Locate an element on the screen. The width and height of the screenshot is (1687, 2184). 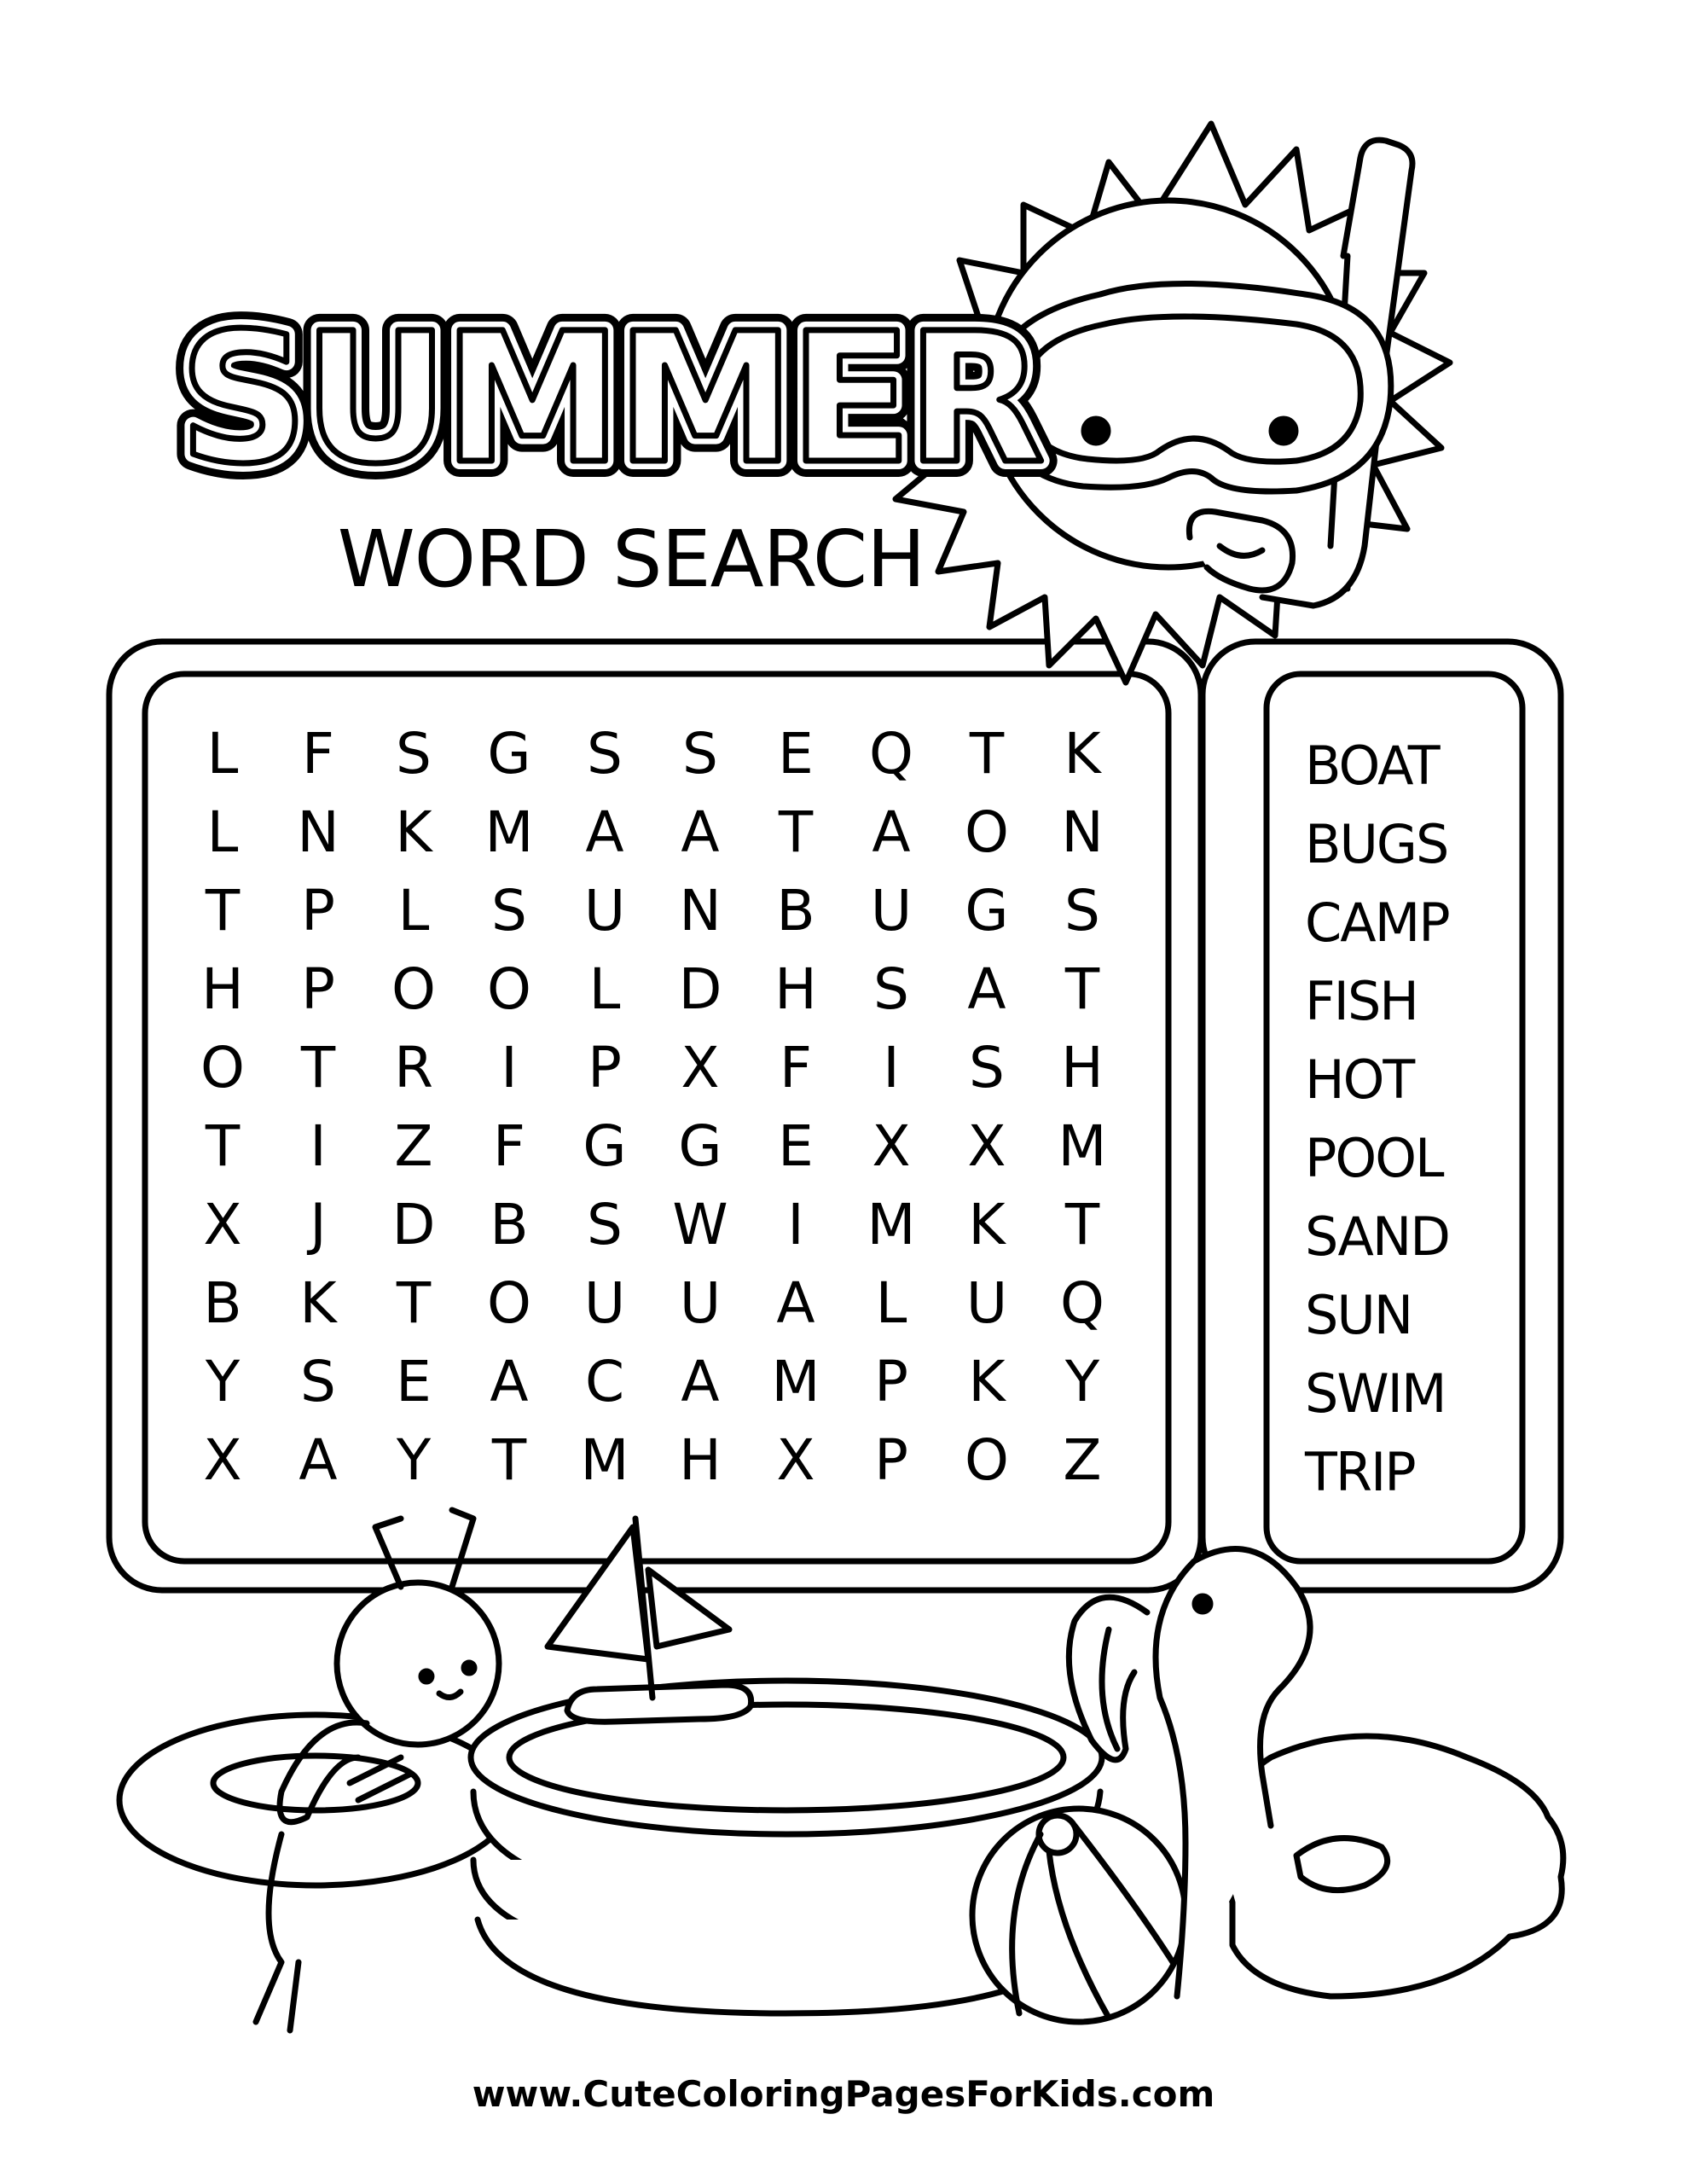
grid-cell: D is located at coordinates (413, 1225).